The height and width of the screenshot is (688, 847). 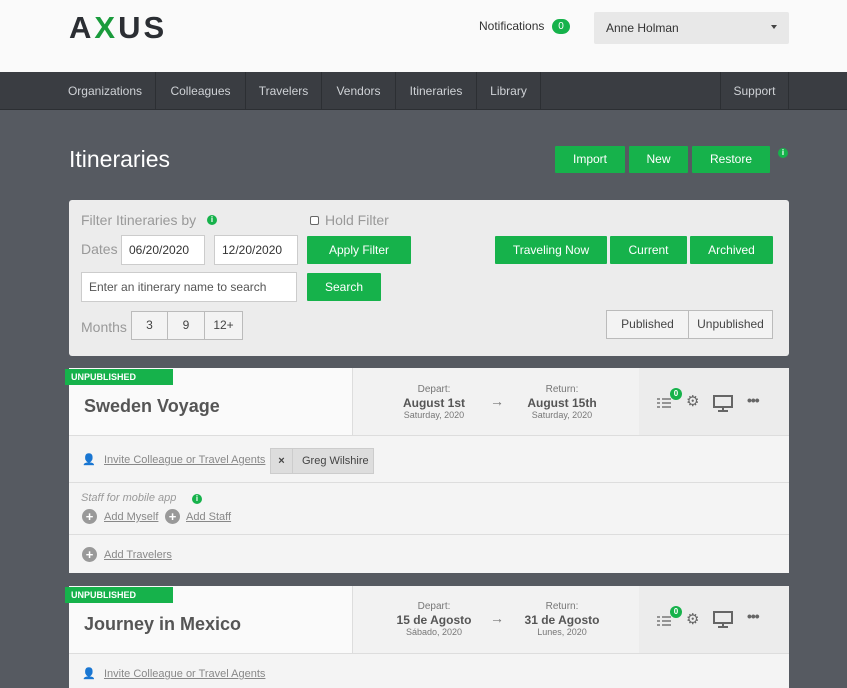 I want to click on travelers-row: + Add Travelers, so click(x=429, y=553).